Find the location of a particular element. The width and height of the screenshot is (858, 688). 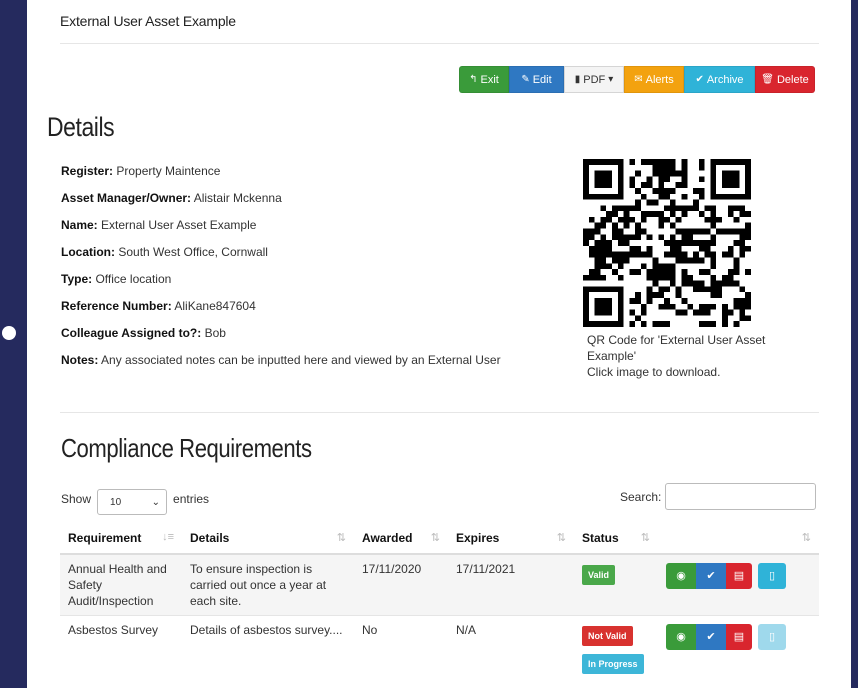

archive-button: ✔ Archive is located at coordinates (719, 79).